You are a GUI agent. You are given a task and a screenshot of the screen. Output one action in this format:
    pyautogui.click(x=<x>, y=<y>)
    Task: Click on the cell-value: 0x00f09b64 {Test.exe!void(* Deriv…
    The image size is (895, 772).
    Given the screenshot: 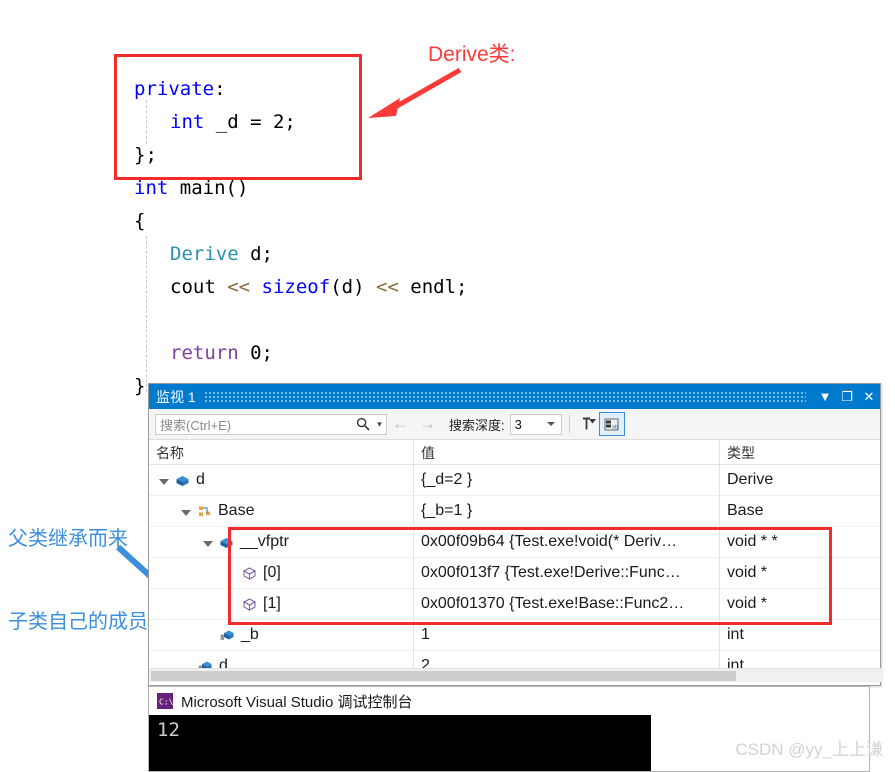 What is the action you would take?
    pyautogui.click(x=566, y=542)
    